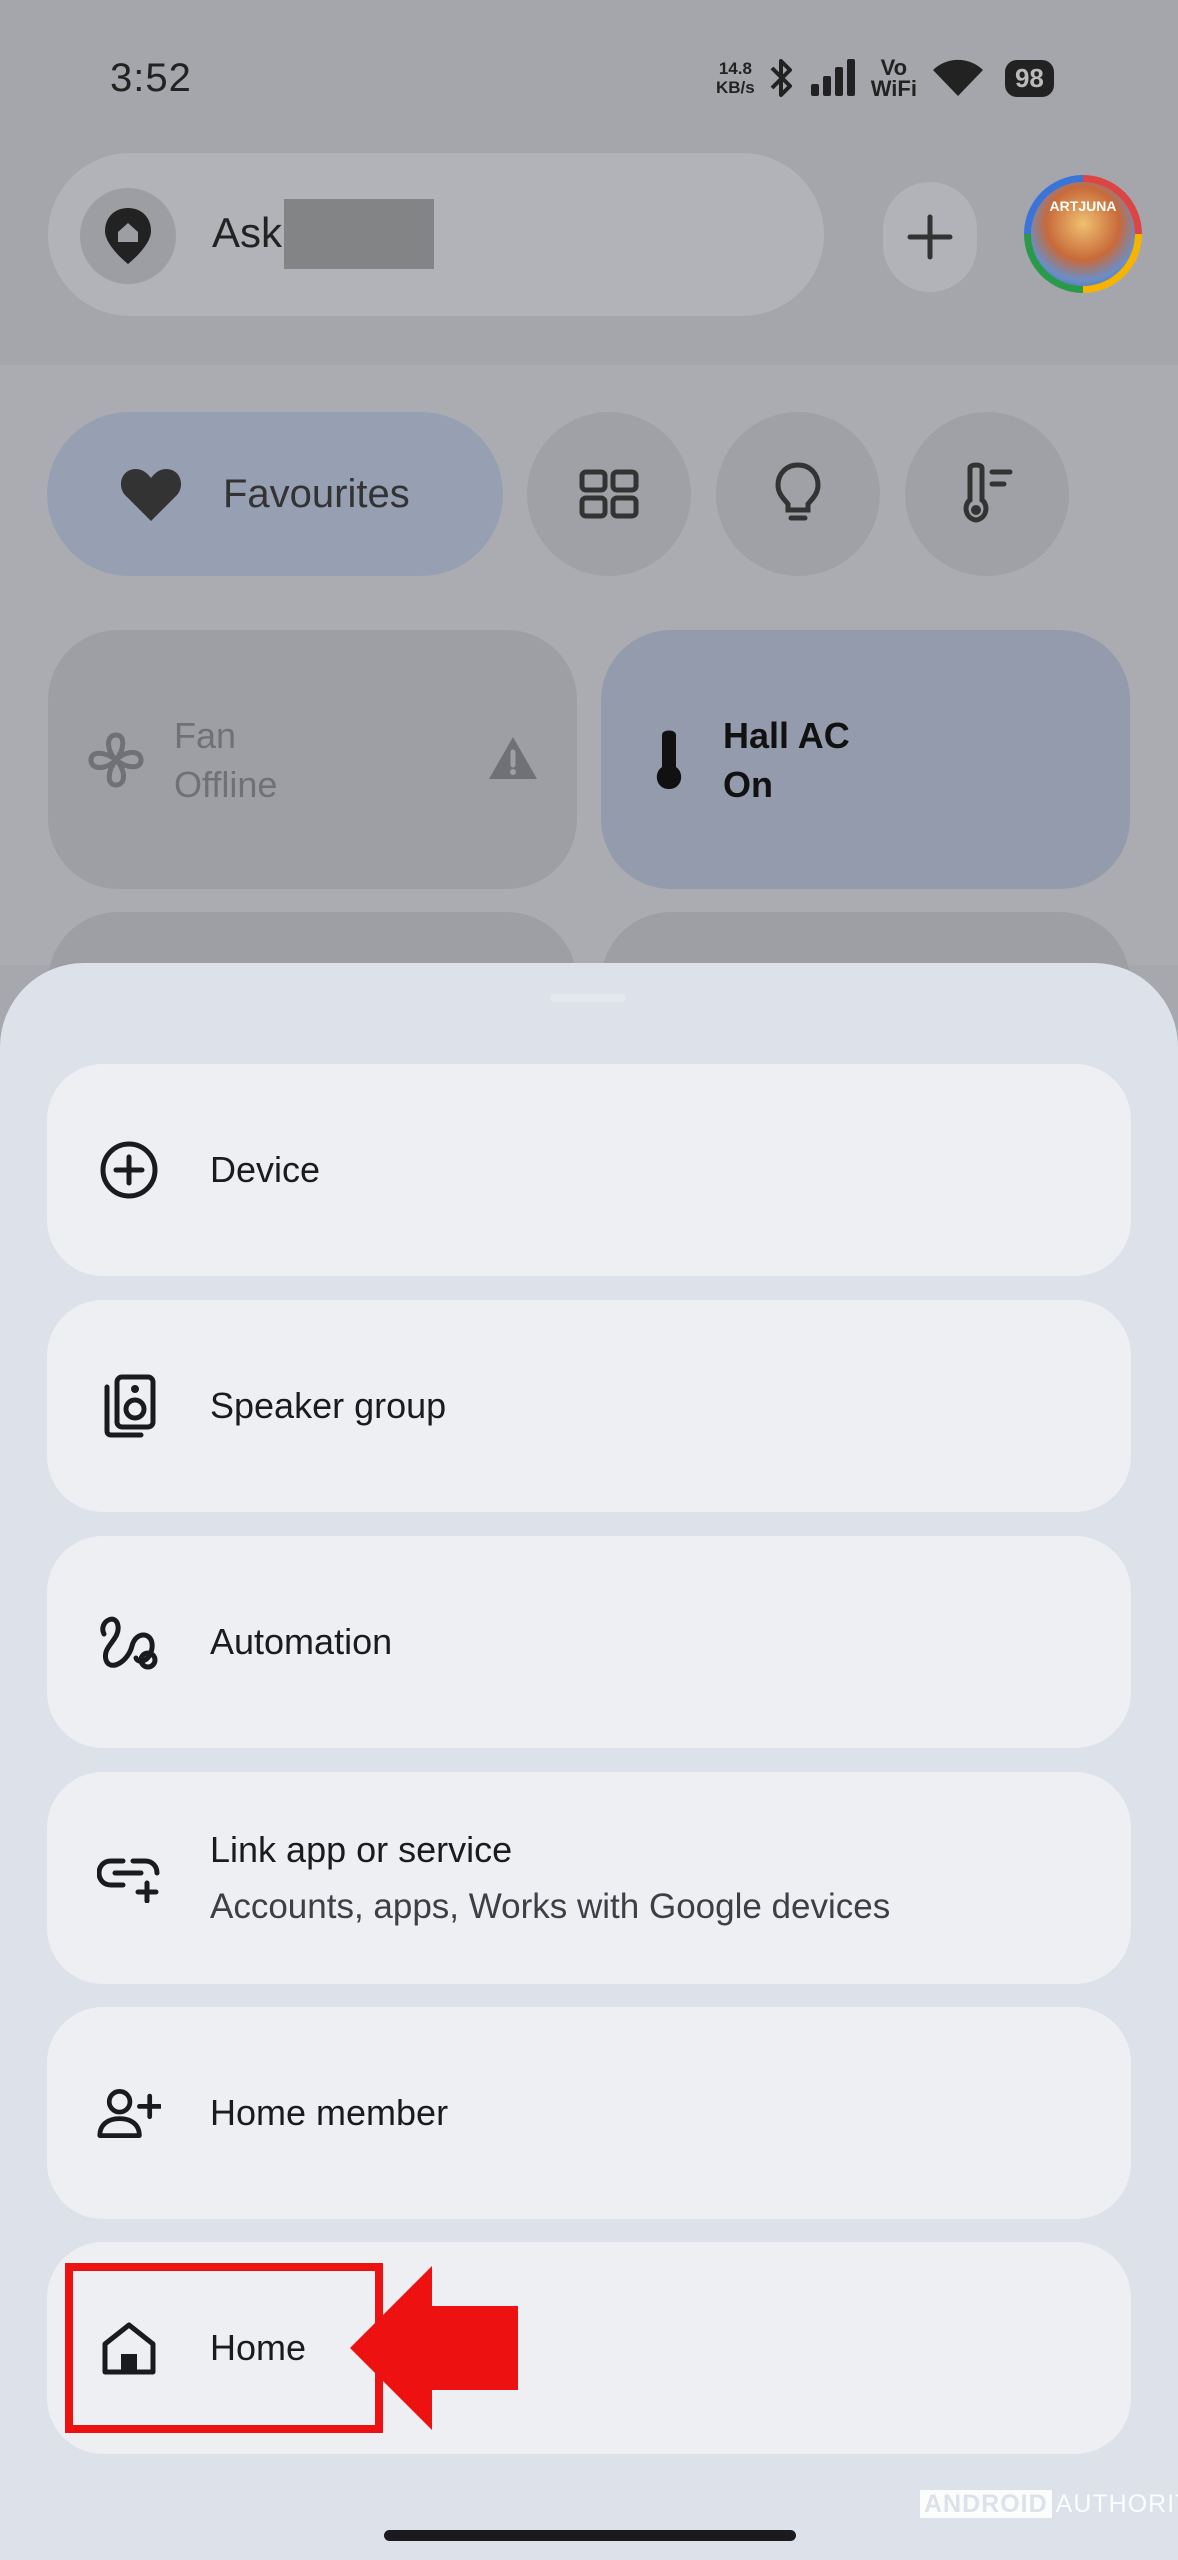 This screenshot has height=2560, width=1178. Describe the element at coordinates (129, 1406) in the screenshot. I see `speaker-group-icon` at that location.